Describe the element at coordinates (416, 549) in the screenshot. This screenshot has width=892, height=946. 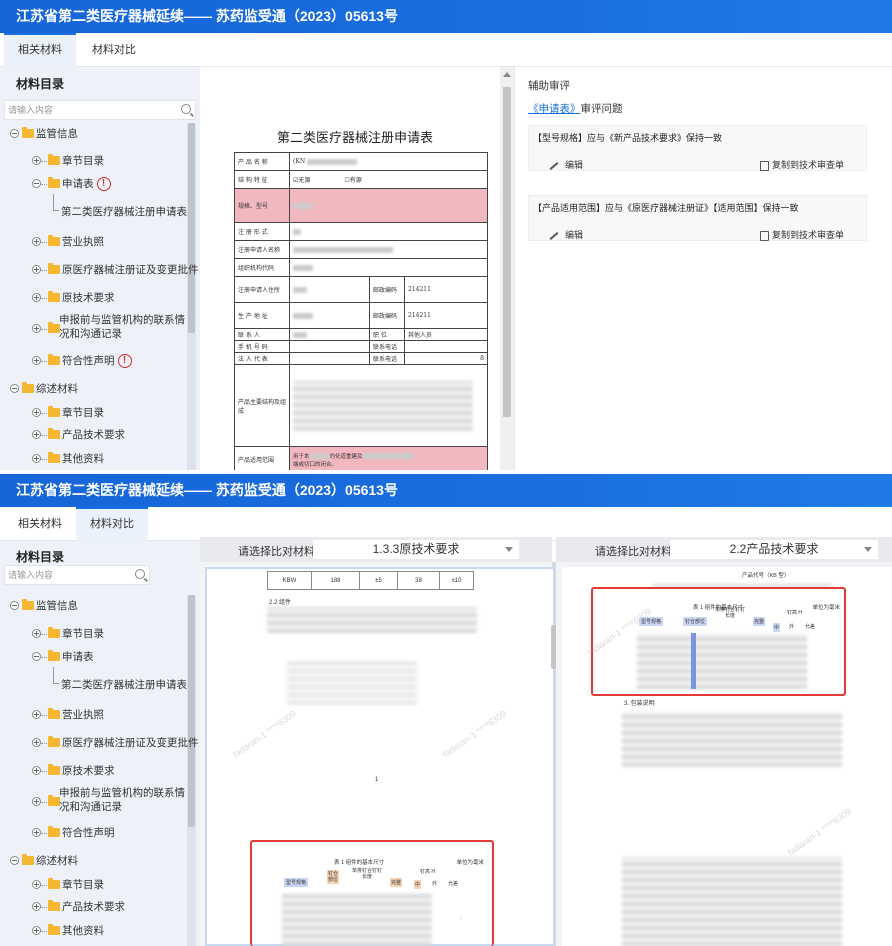
I see `compare-left-select: 1.3.3原技术要求` at that location.